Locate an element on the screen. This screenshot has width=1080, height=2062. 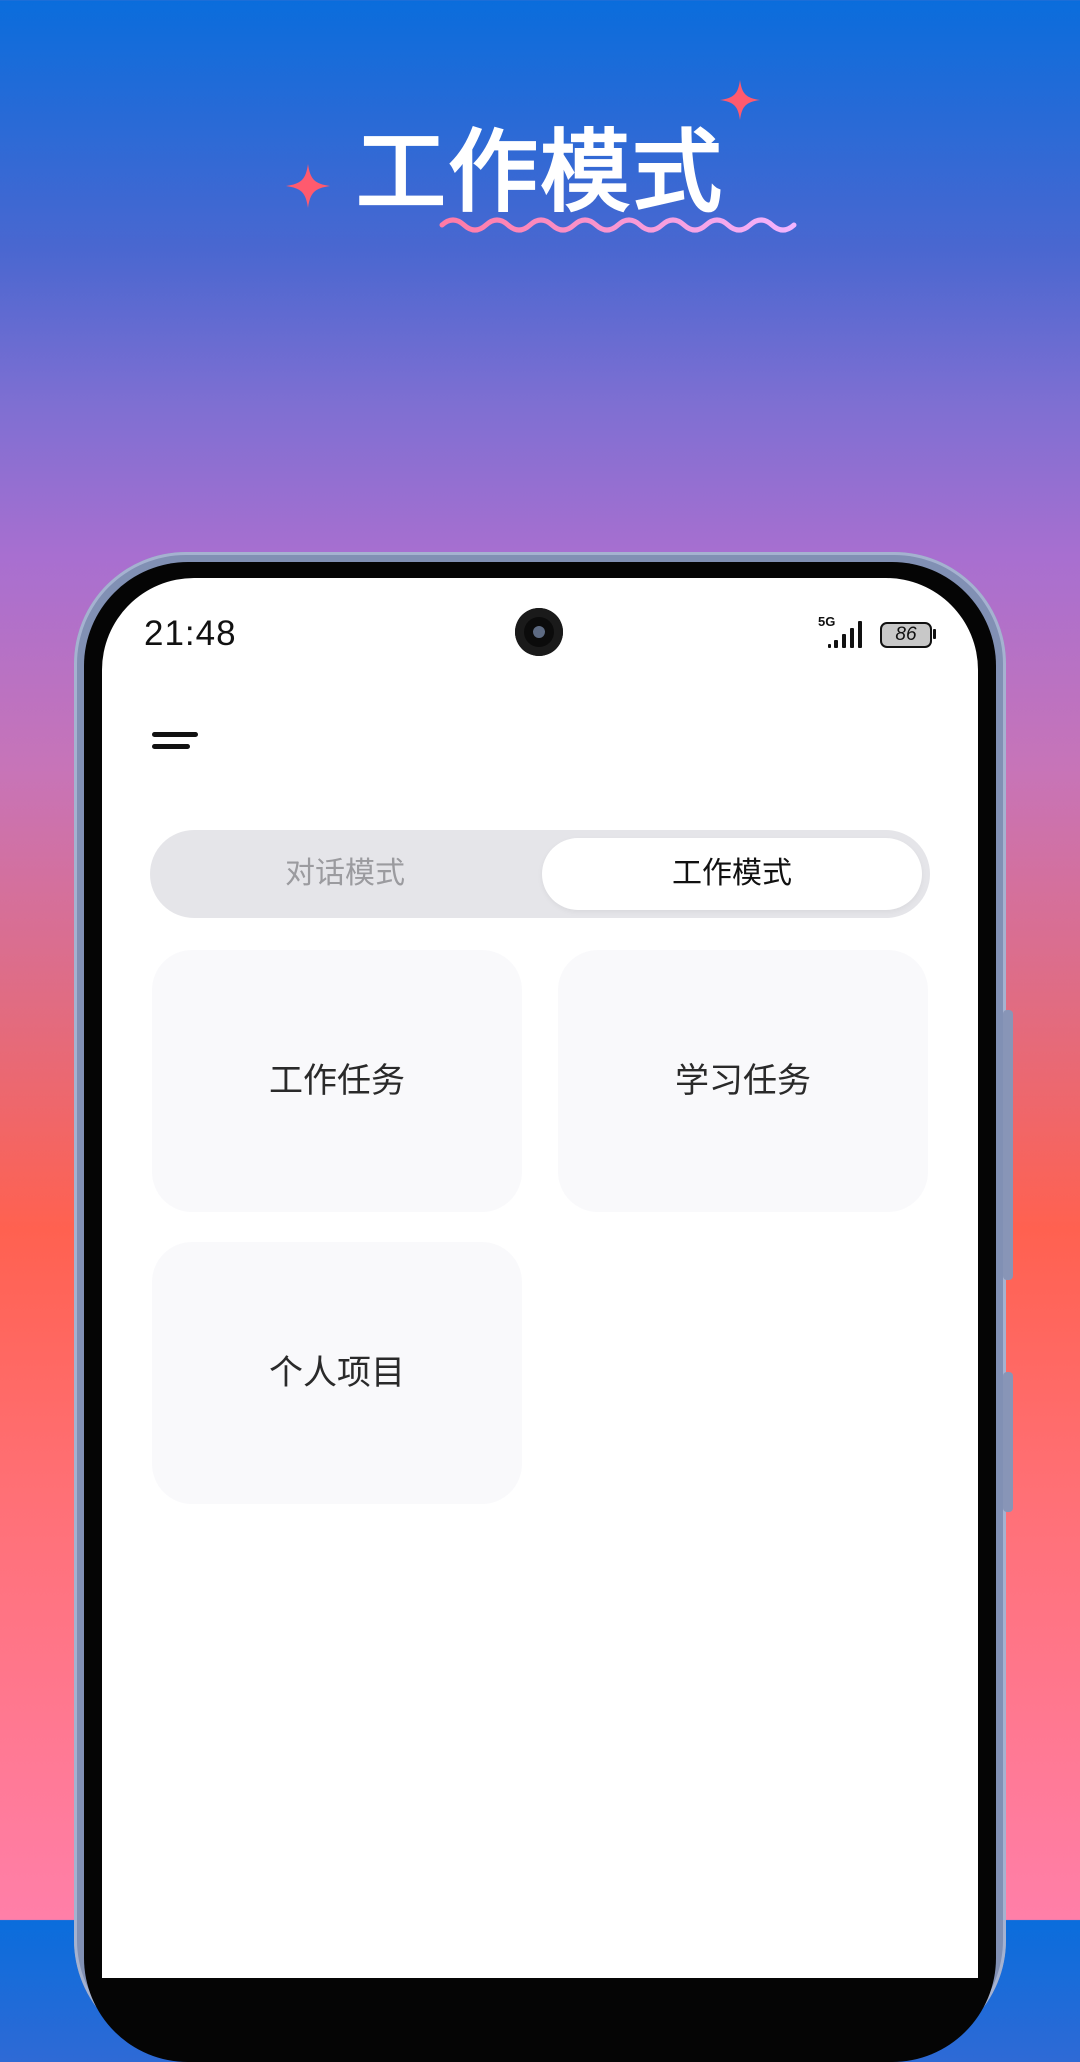
signal-icon is located at coordinates (845, 634).